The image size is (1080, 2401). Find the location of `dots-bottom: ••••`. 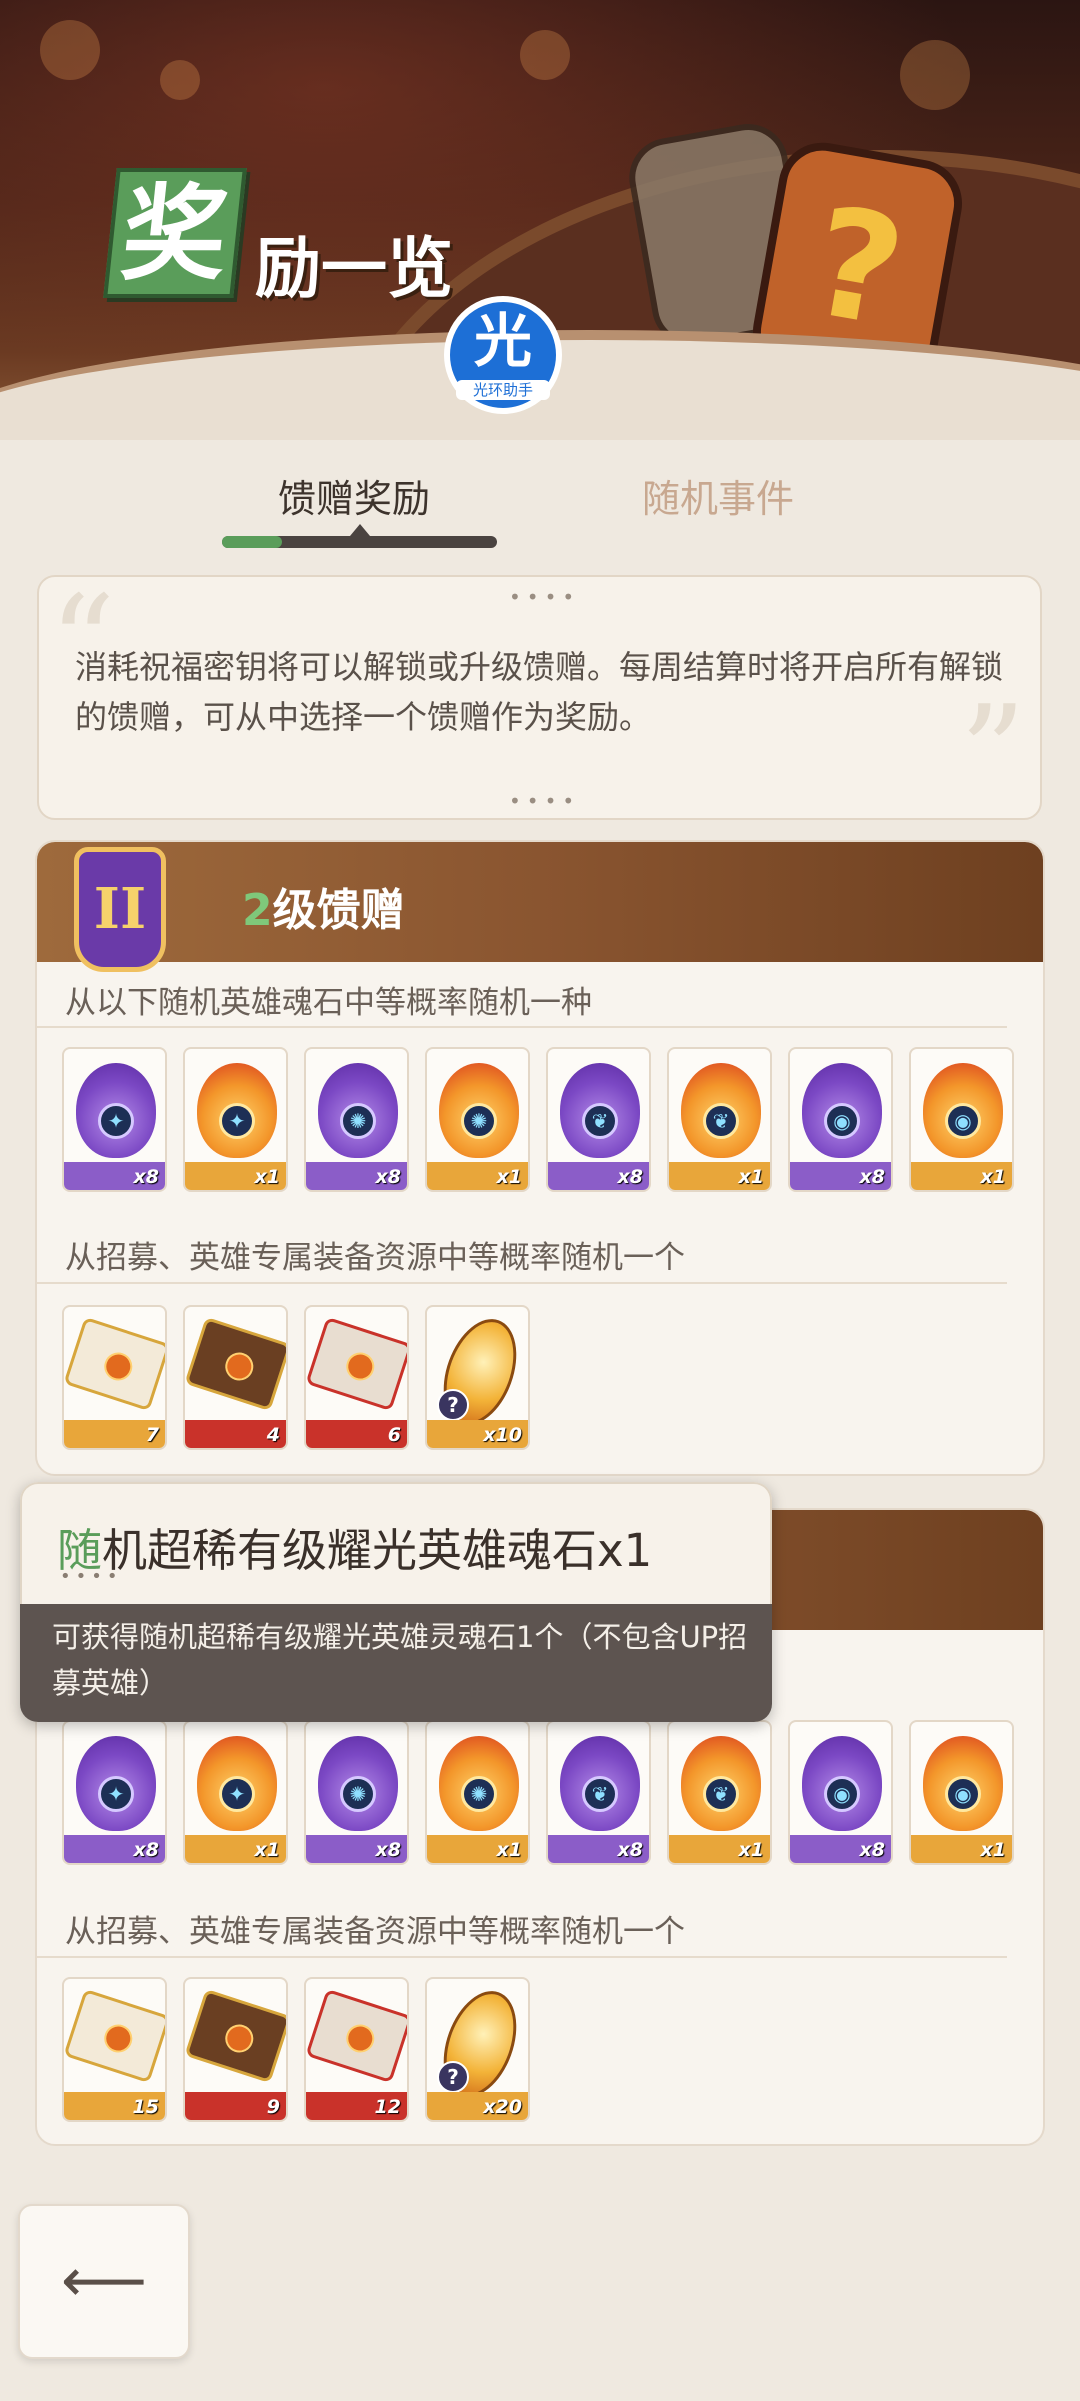

dots-bottom: •••• is located at coordinates (545, 801).